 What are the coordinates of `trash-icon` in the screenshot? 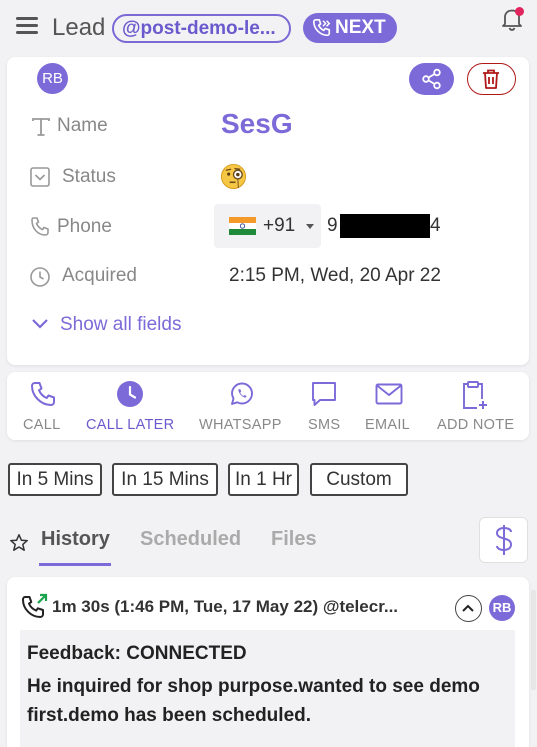 It's located at (491, 79).